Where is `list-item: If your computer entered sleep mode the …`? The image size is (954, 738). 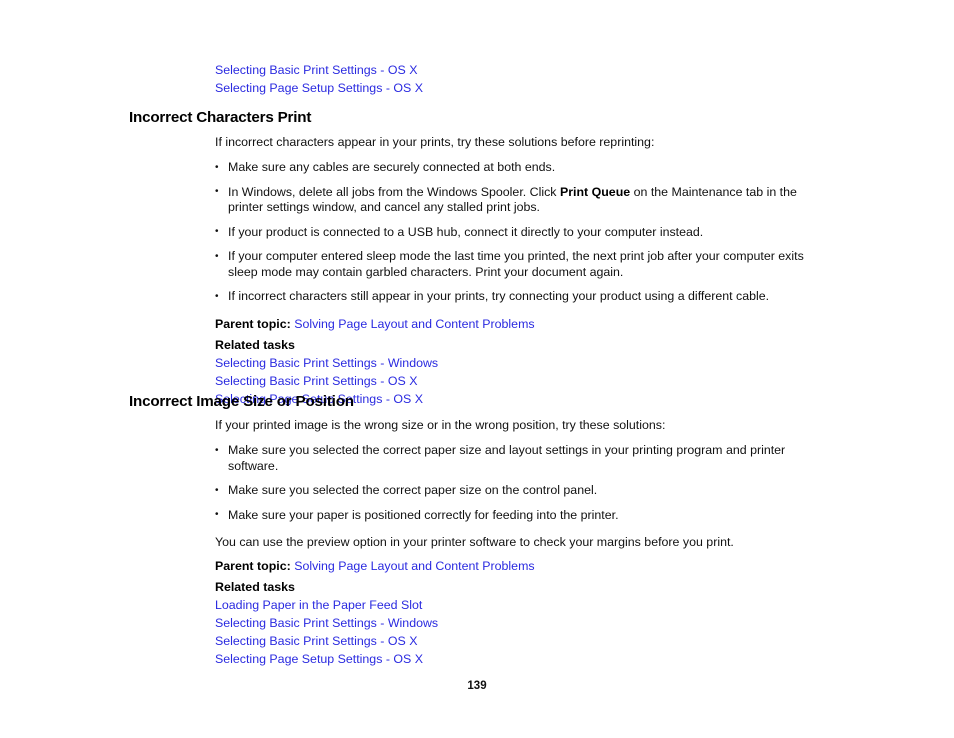 list-item: If your computer entered sleep mode the … is located at coordinates (521, 264).